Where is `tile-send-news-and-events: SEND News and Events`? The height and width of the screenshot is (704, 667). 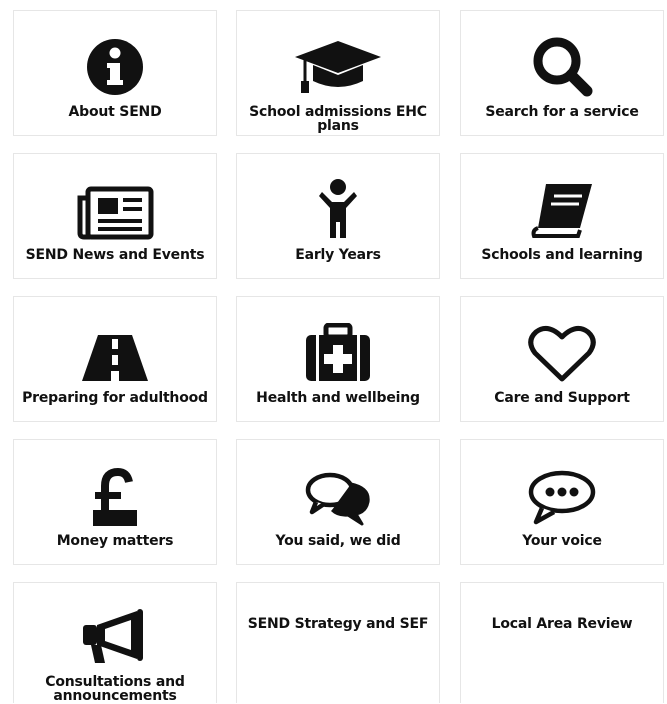 tile-send-news-and-events: SEND News and Events is located at coordinates (115, 216).